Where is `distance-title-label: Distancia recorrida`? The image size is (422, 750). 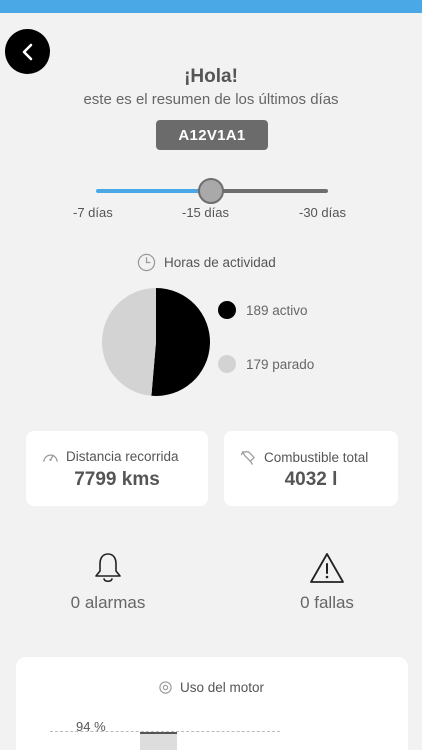 distance-title-label: Distancia recorrida is located at coordinates (122, 456).